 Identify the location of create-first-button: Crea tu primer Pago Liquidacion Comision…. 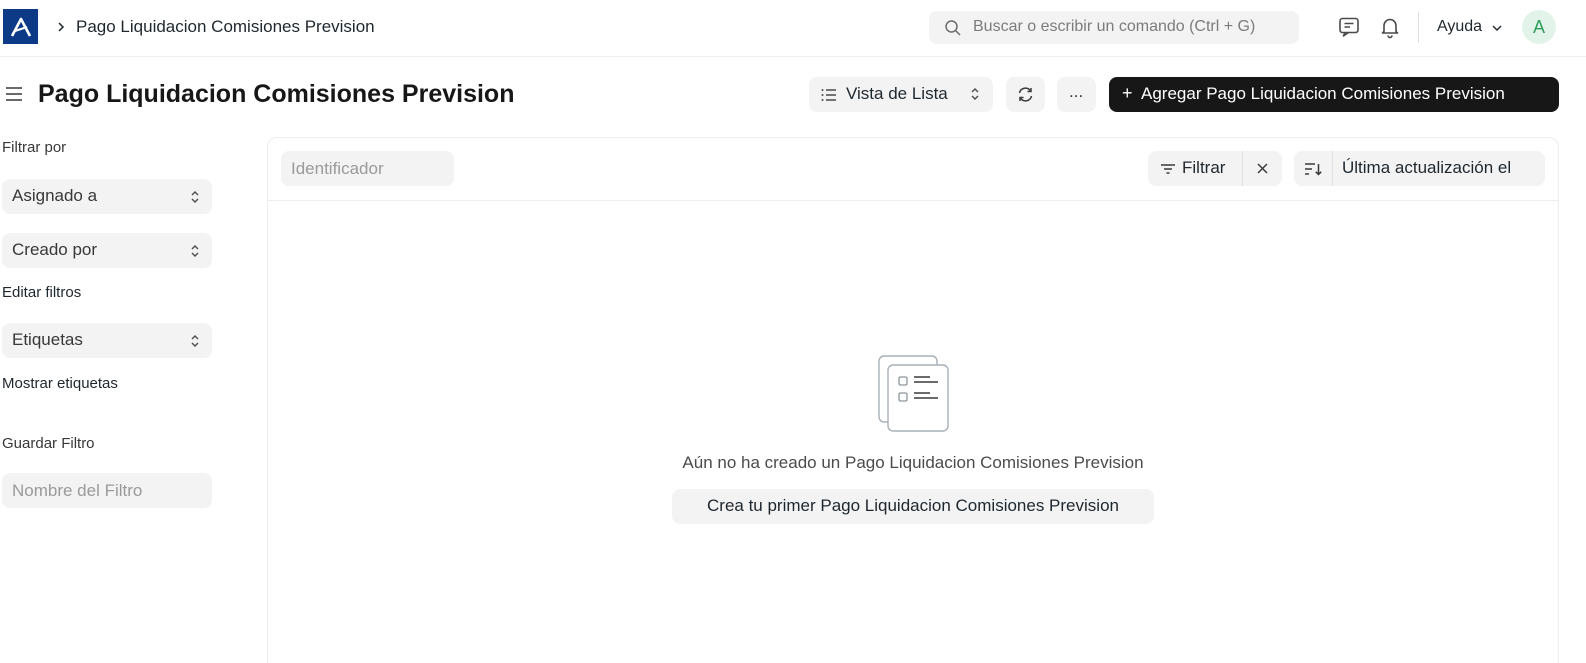
(913, 506).